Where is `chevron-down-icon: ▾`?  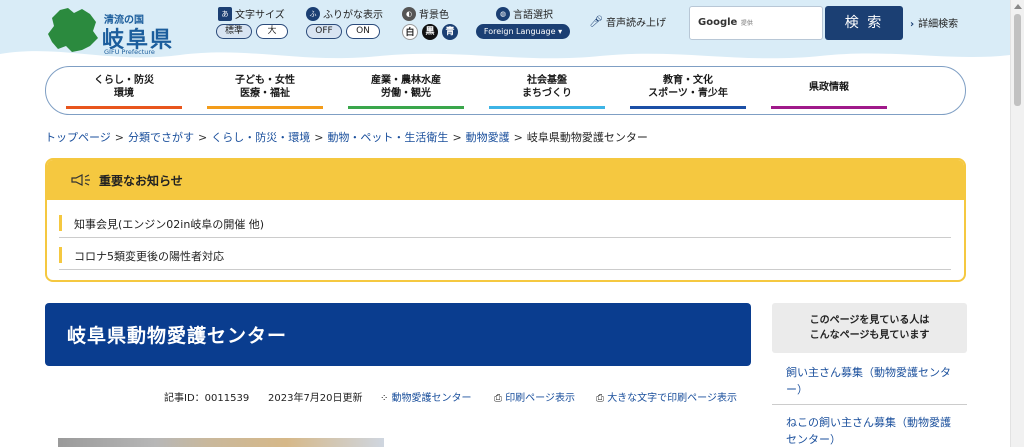
chevron-down-icon: ▾ is located at coordinates (560, 31).